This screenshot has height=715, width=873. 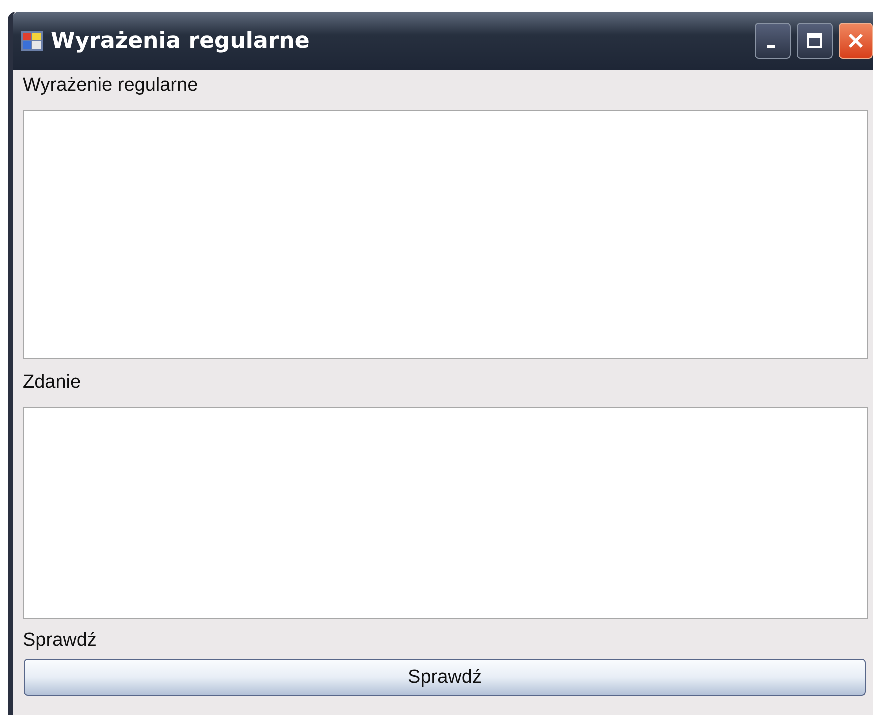 I want to click on close-button, so click(x=856, y=41).